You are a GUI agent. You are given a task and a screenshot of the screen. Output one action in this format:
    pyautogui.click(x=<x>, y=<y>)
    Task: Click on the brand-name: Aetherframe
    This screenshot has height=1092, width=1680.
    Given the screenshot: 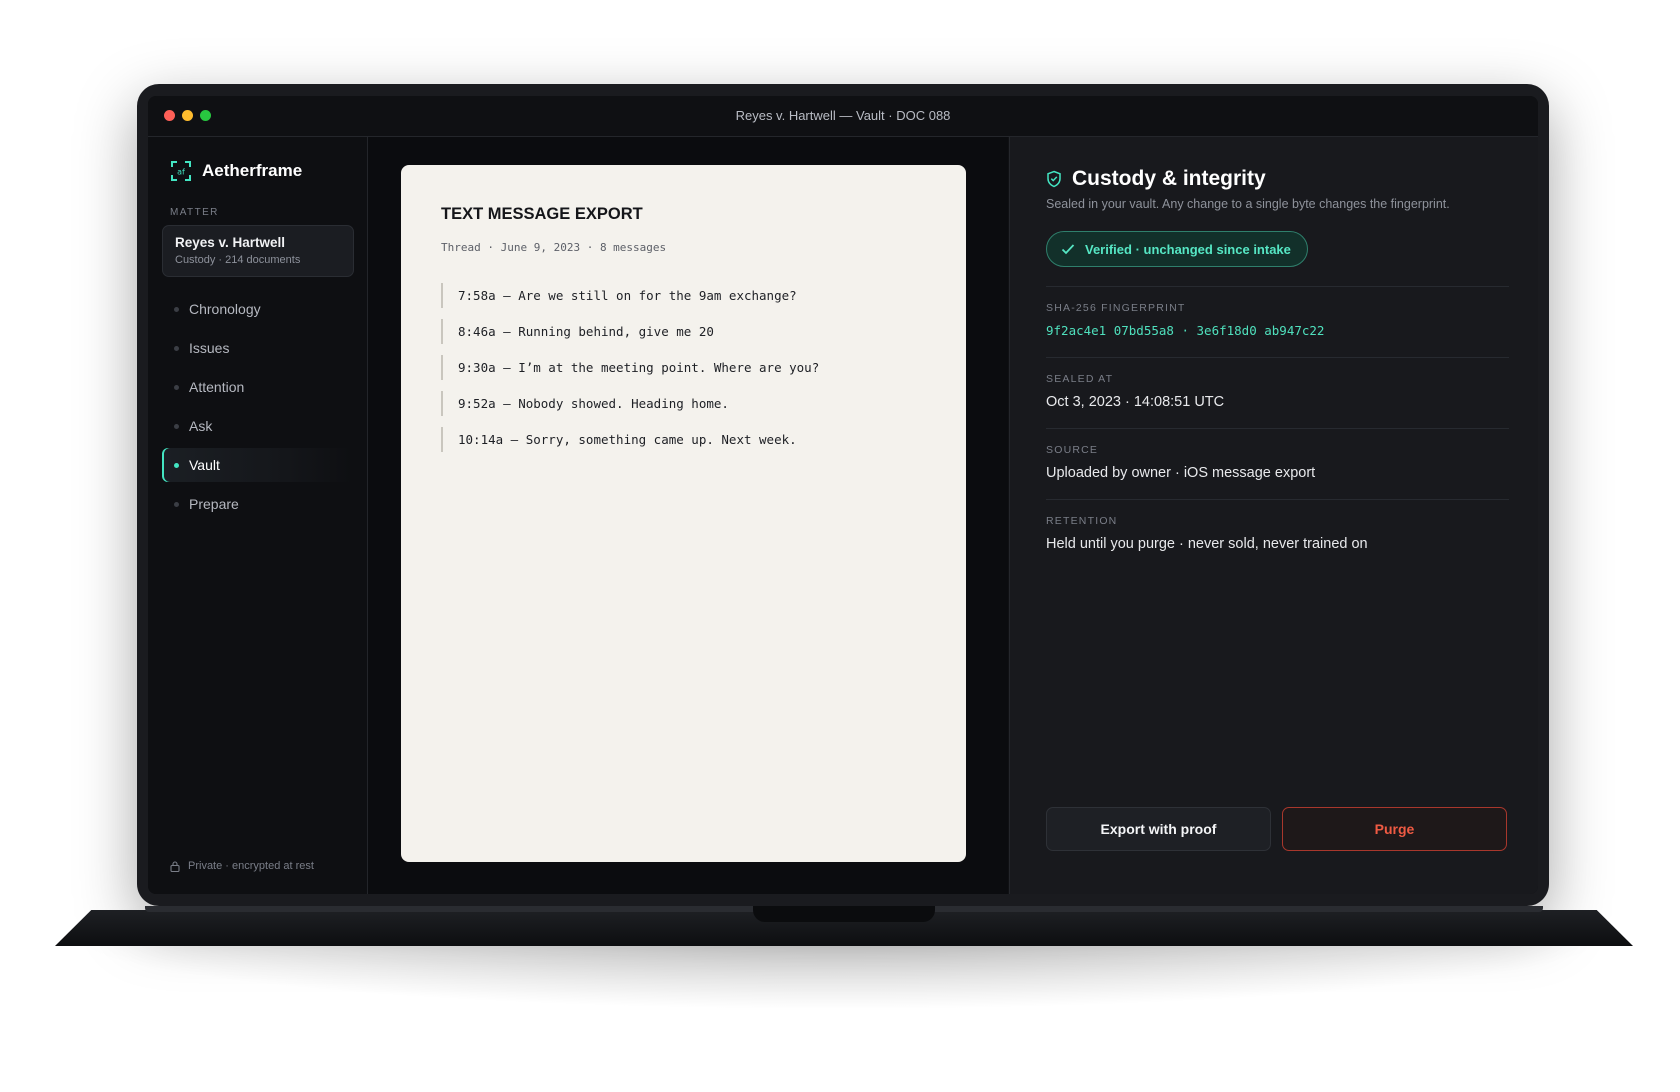 What is the action you would take?
    pyautogui.click(x=252, y=170)
    